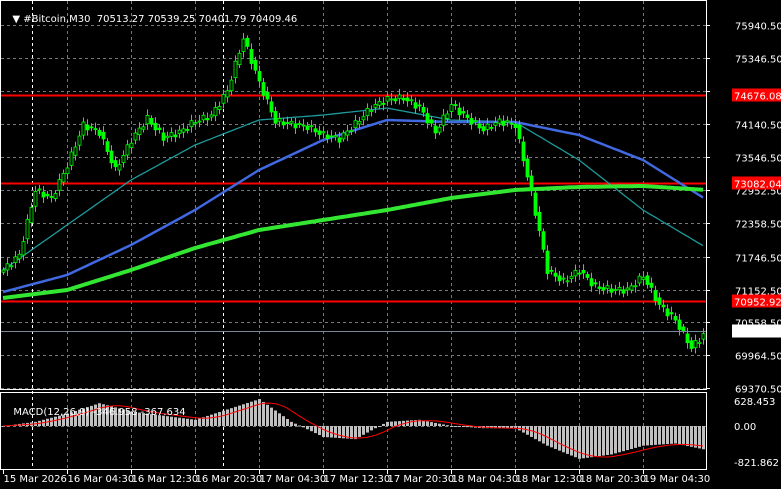 Image resolution: width=781 pixels, height=489 pixels. I want to click on y-tick-label: 69370.50, so click(758, 390).